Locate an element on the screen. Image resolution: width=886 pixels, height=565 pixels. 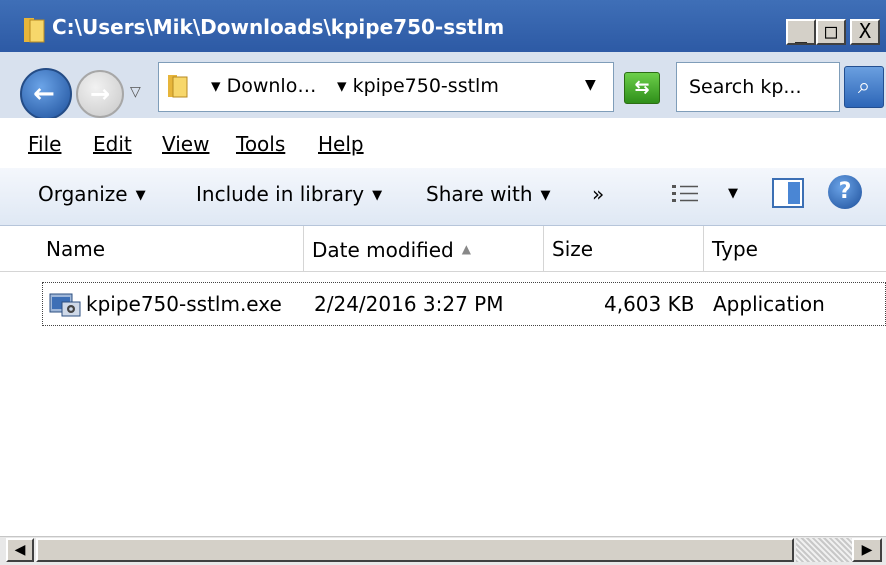
address-dropdown-icon: ▼ is located at coordinates (590, 85).